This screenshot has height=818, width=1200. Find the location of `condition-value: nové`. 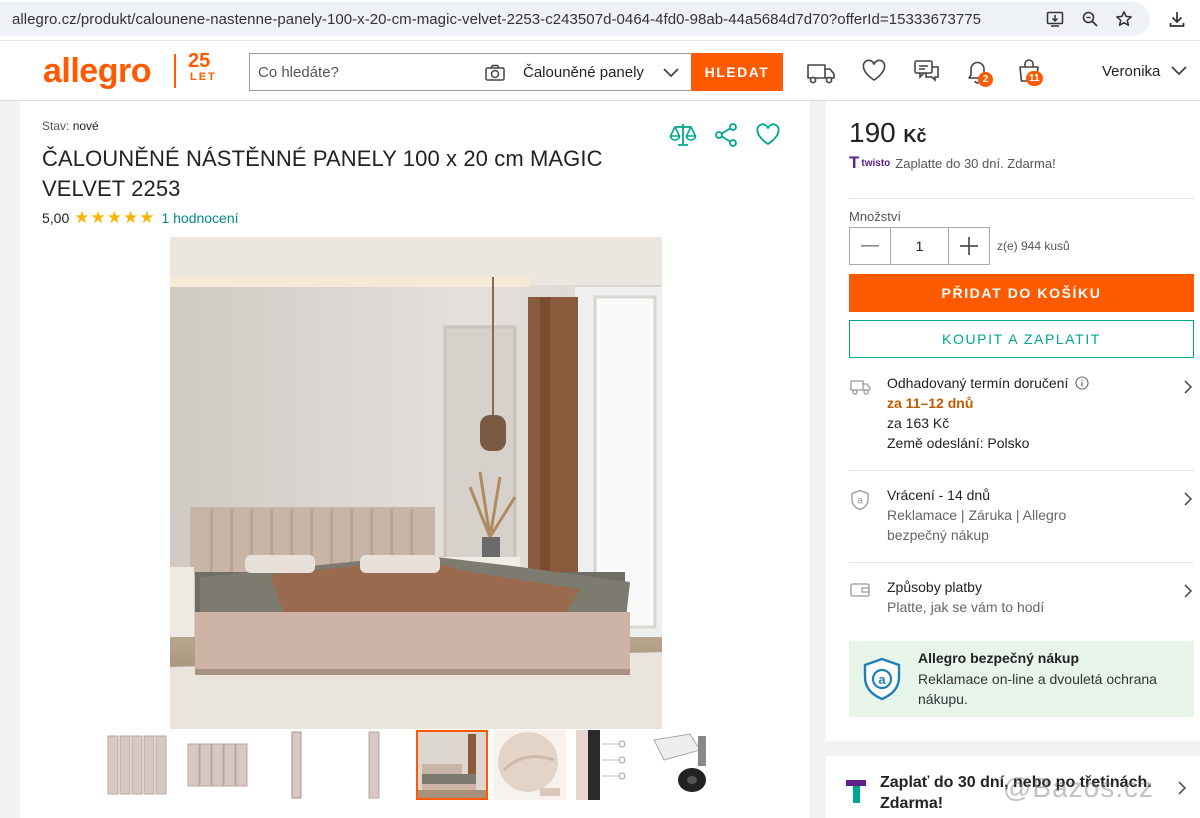

condition-value: nové is located at coordinates (85, 126).